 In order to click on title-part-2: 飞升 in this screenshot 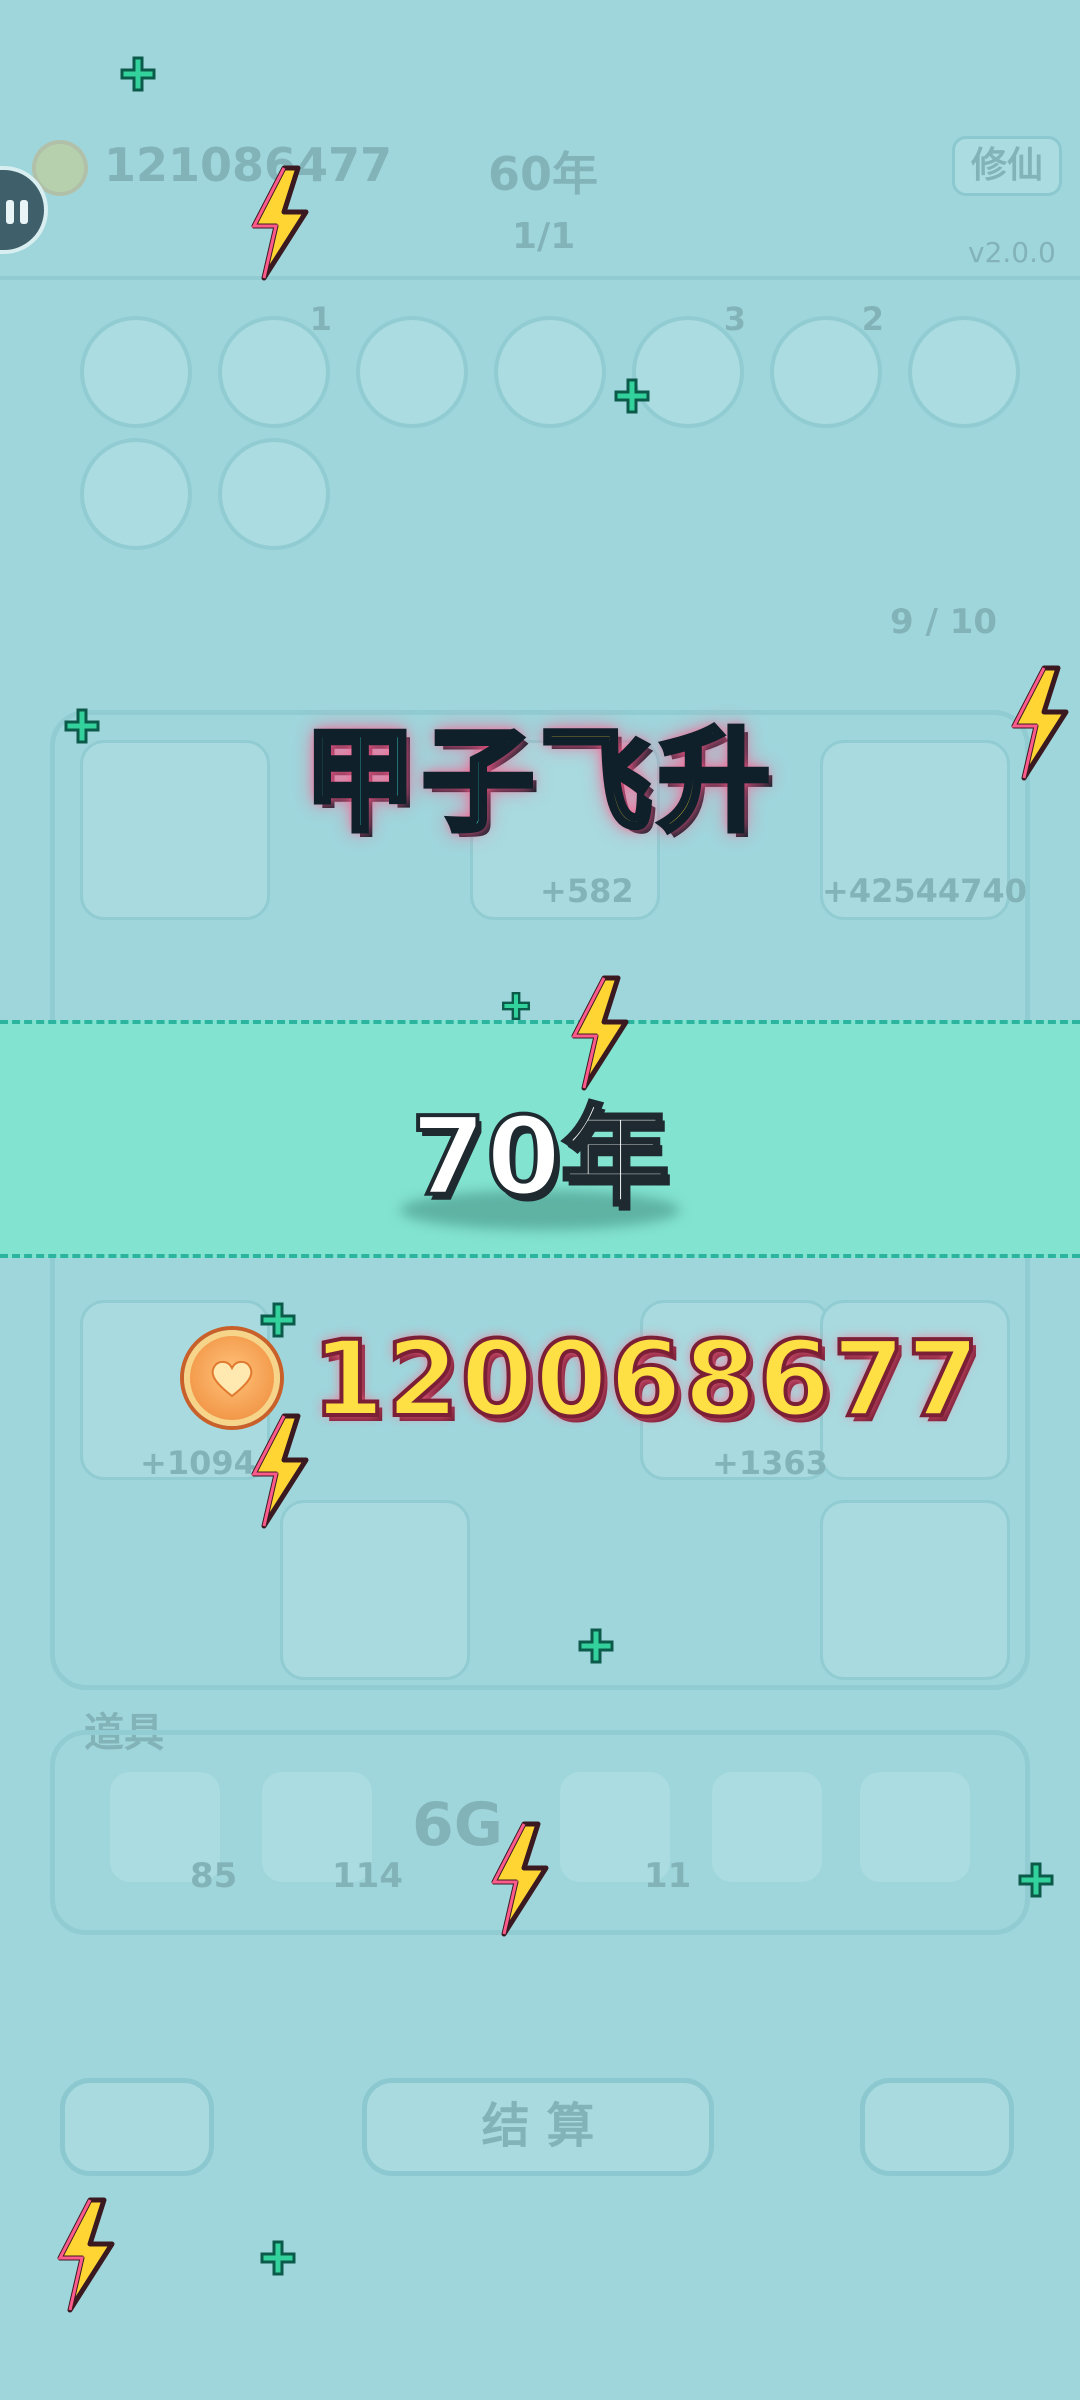, I will do `click(657, 782)`.